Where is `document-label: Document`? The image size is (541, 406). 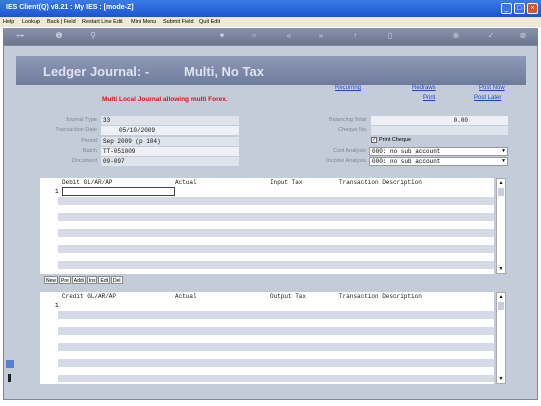
document-label: Document is located at coordinates (84, 161).